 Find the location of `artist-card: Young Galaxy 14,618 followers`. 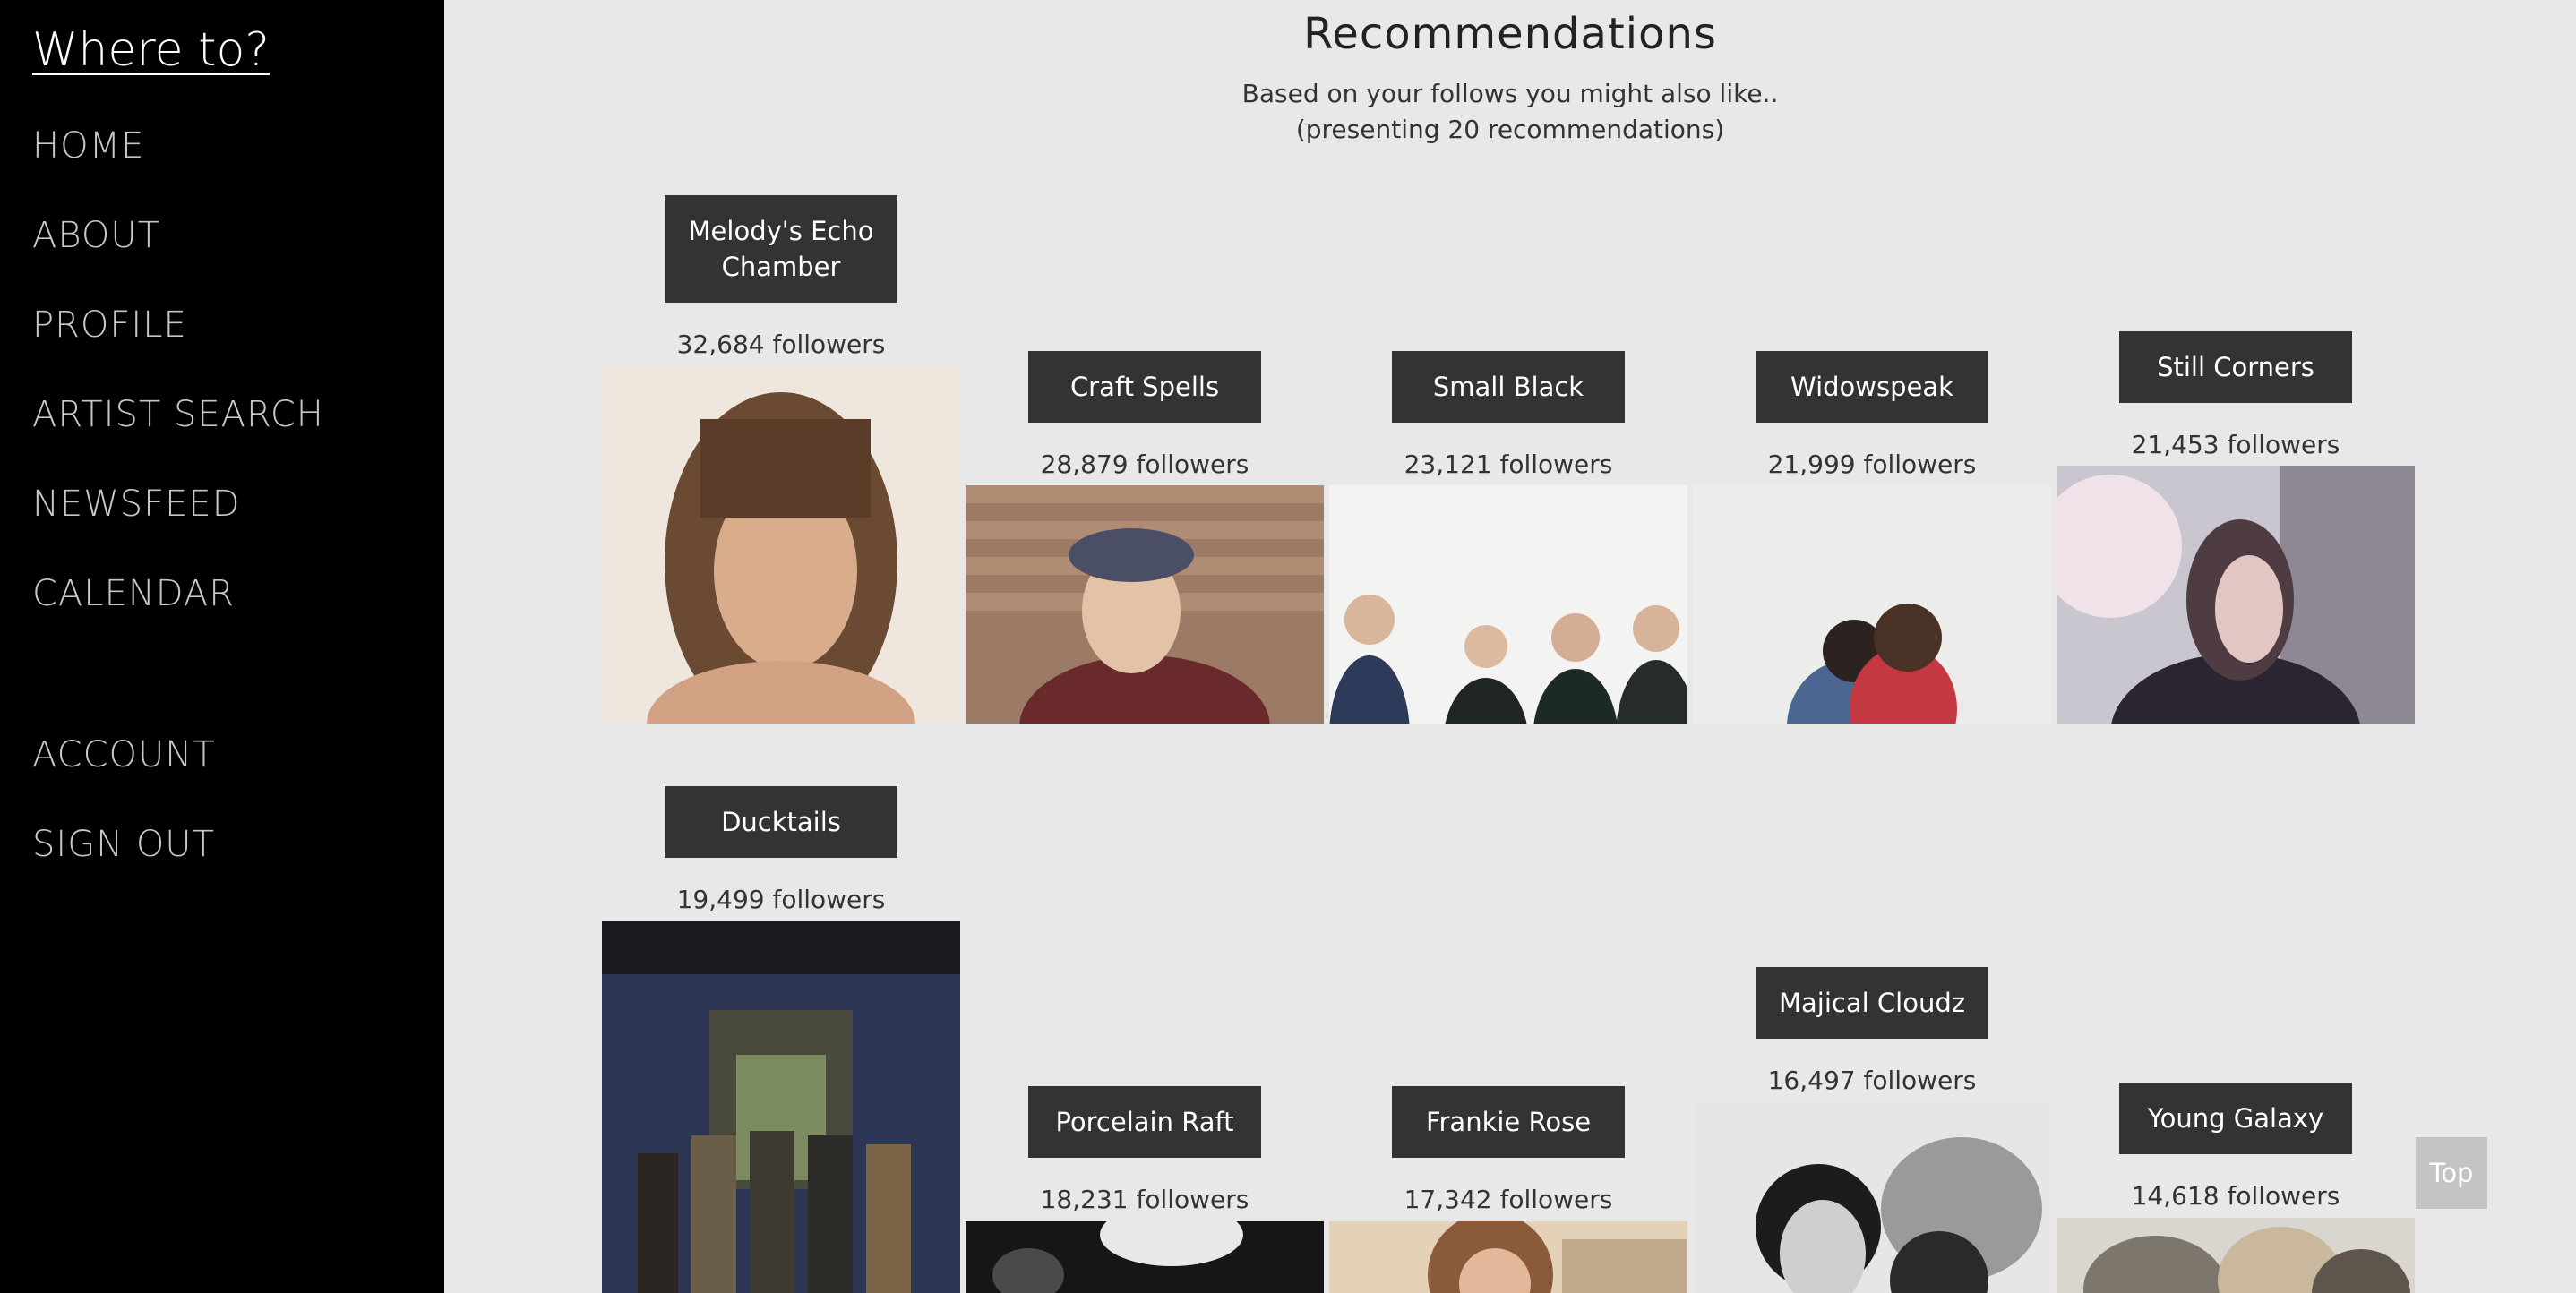

artist-card: Young Galaxy 14,618 followers is located at coordinates (2236, 646).